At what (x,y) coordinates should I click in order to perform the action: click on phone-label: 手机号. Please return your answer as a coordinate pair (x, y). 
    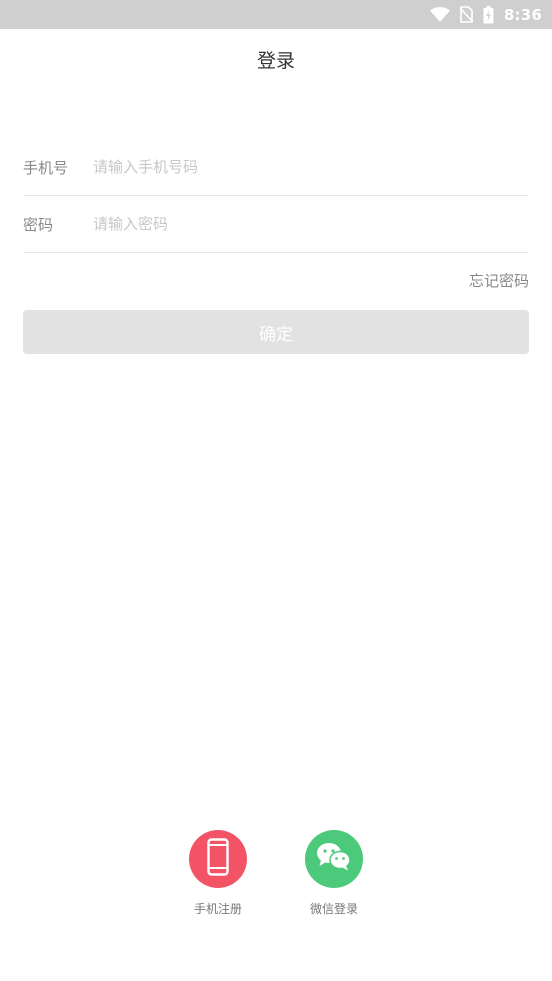
    Looking at the image, I should click on (46, 167).